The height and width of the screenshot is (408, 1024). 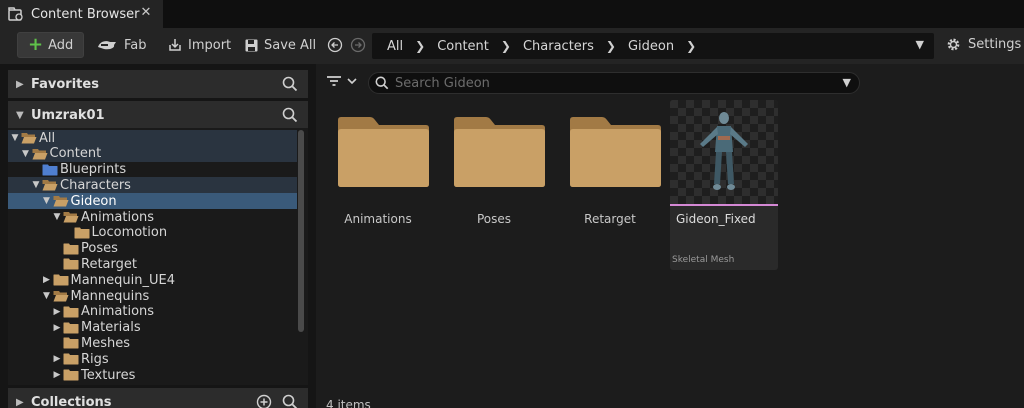 I want to click on tree-item: ▼ Gideon, so click(x=152, y=201).